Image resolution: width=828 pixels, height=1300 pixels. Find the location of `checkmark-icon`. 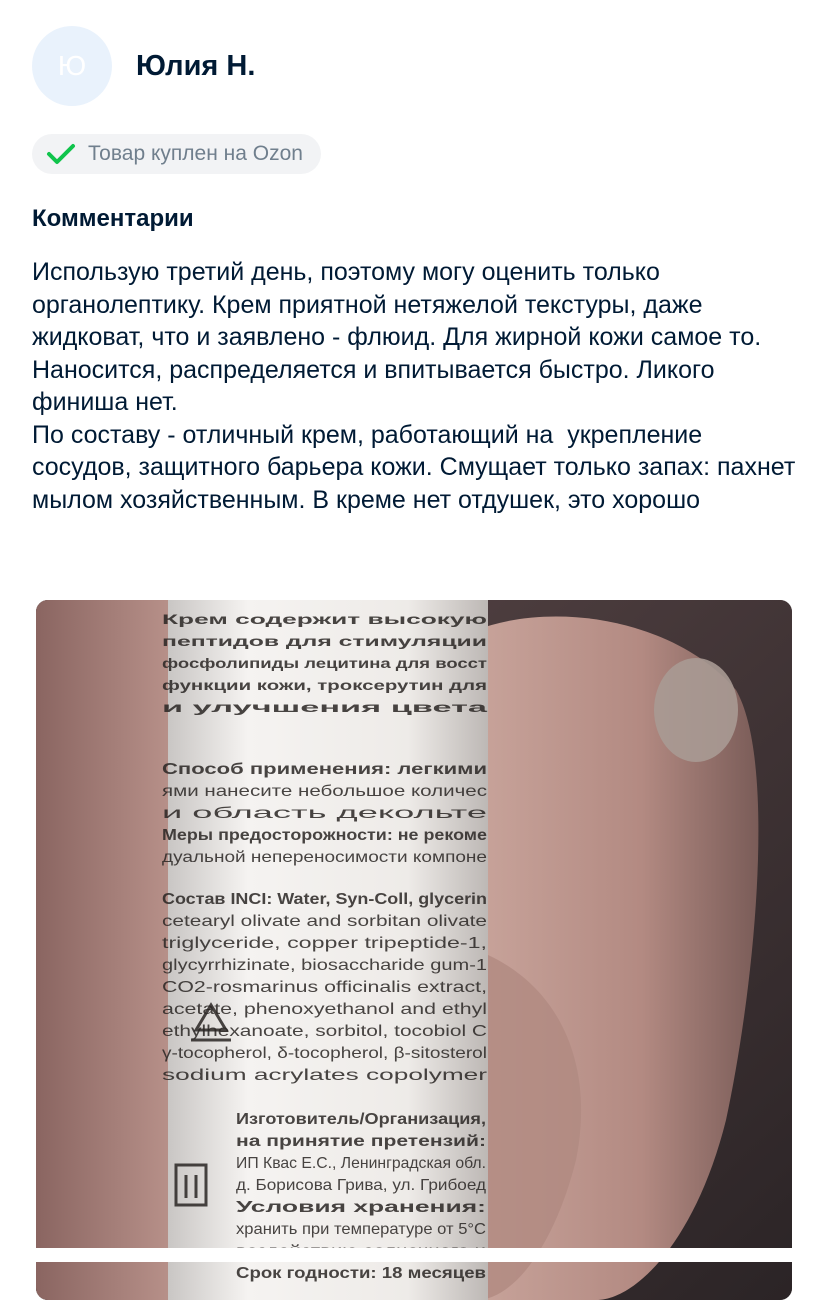

checkmark-icon is located at coordinates (61, 154).